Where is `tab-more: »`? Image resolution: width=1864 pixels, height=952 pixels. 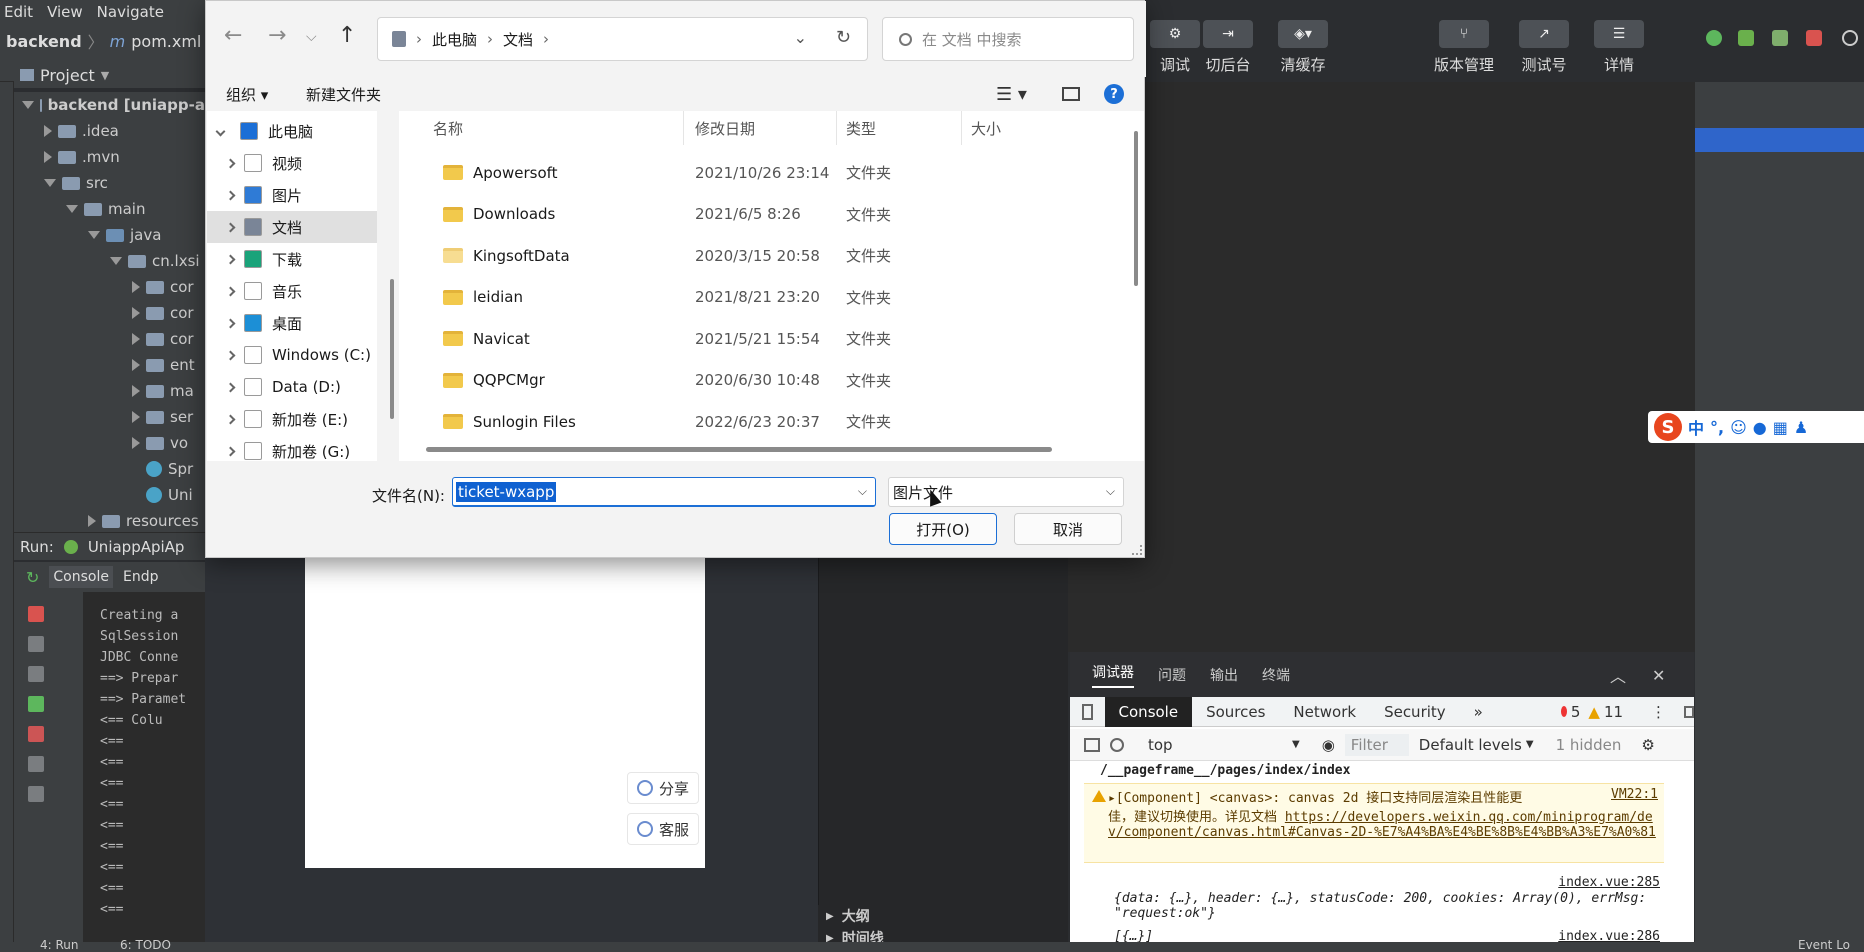 tab-more: » is located at coordinates (1478, 712).